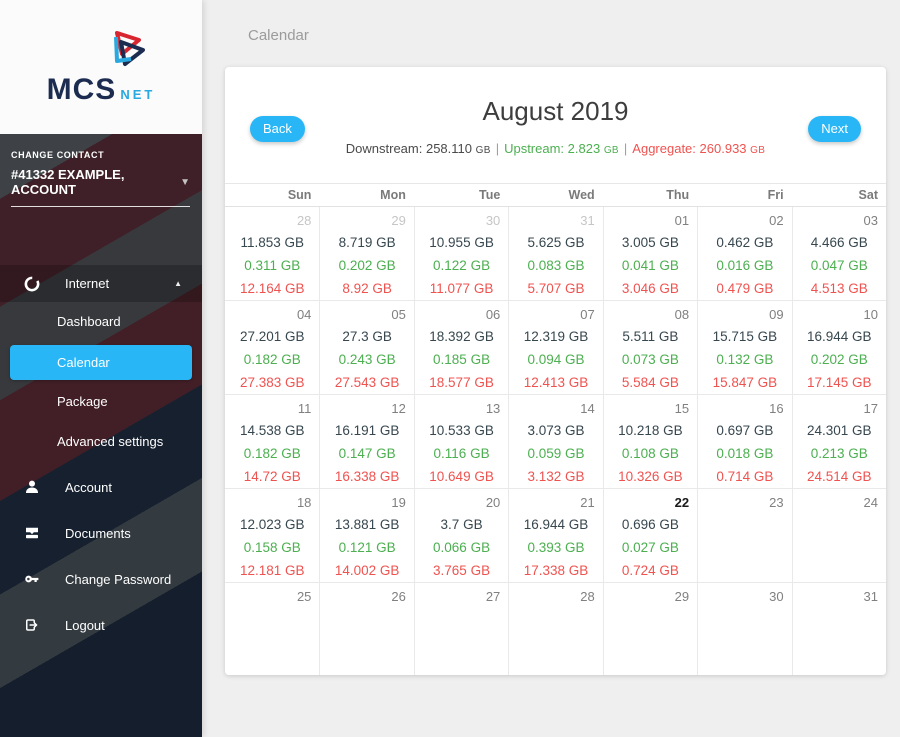 This screenshot has height=737, width=900. I want to click on calendar-day-cell: 21 16.944 GB 0.393 GB 17.338 GB, so click(555, 536).